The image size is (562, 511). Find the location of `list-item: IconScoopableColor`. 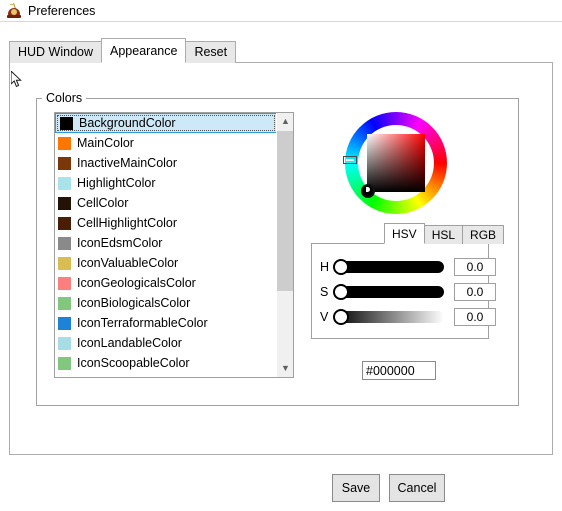

list-item: IconScoopableColor is located at coordinates (166, 363).